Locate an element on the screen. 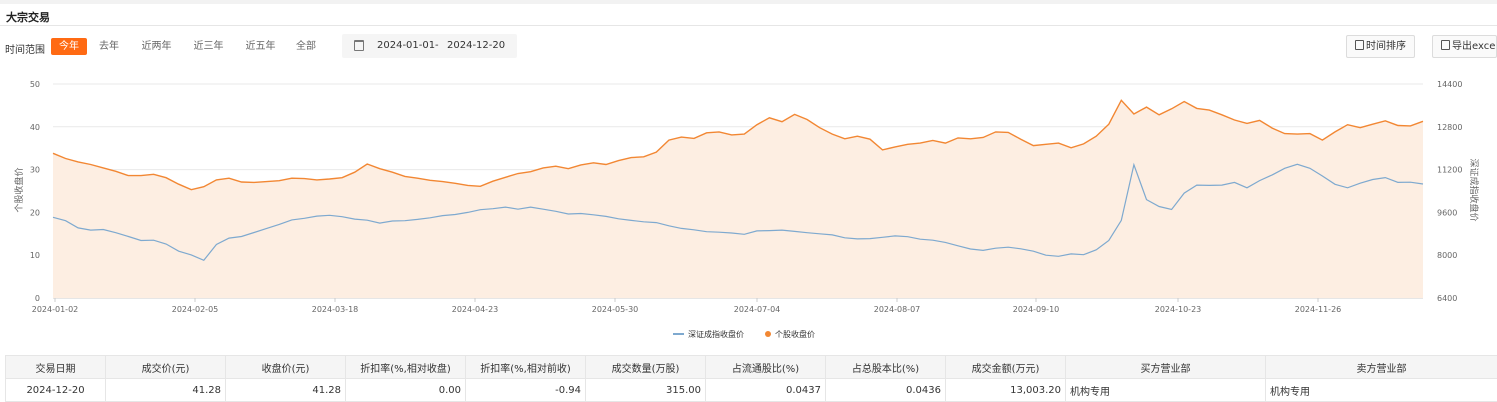  right-axis-title: 深证成指收盘价 is located at coordinates (1474, 189).